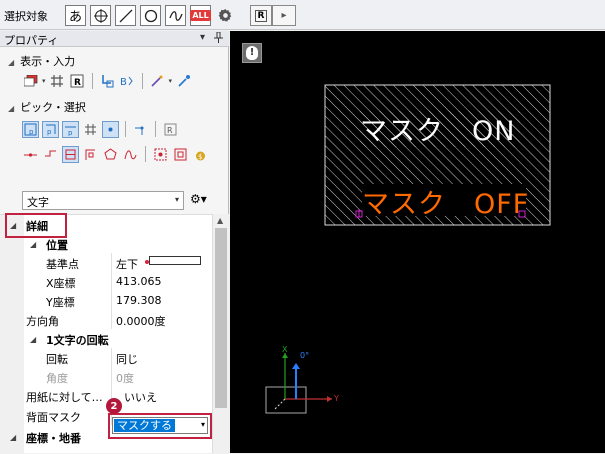 The height and width of the screenshot is (454, 605). I want to click on display-icon-row: ▾ R B ▾, so click(107, 81).